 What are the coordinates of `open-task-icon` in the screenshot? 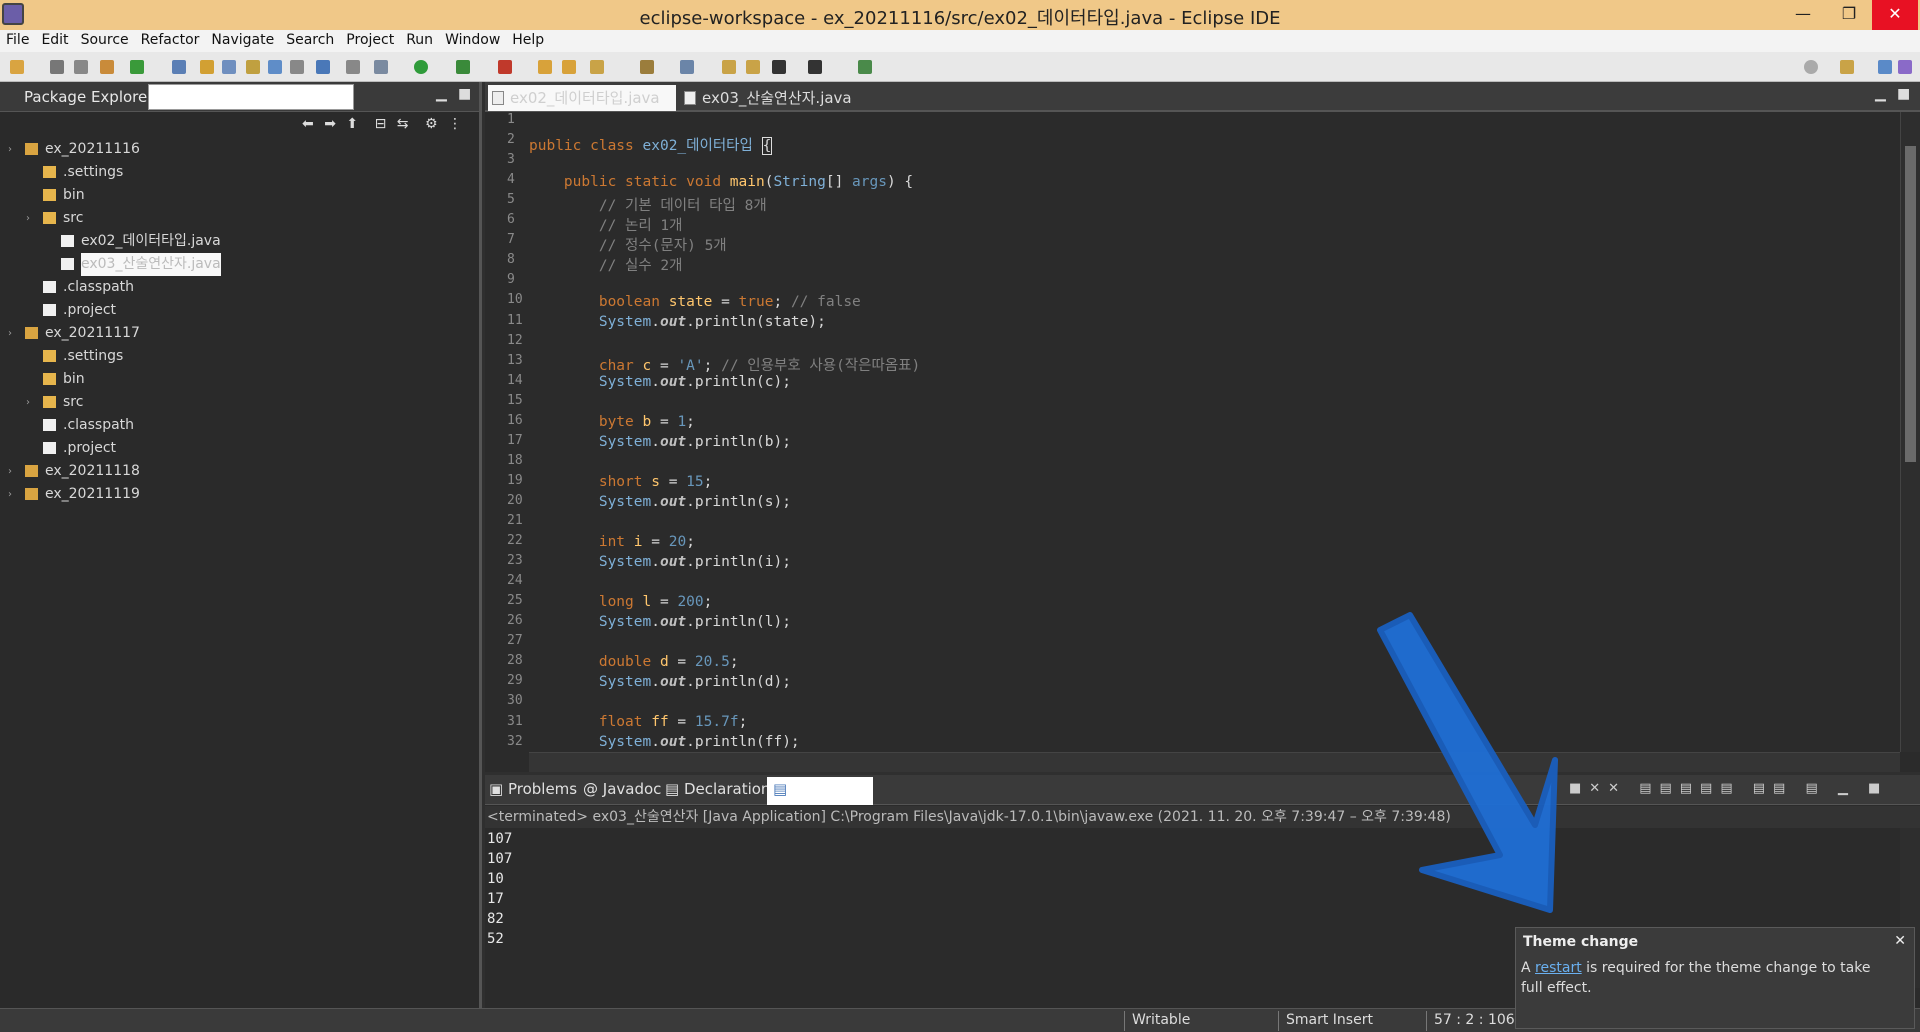 It's located at (253, 67).